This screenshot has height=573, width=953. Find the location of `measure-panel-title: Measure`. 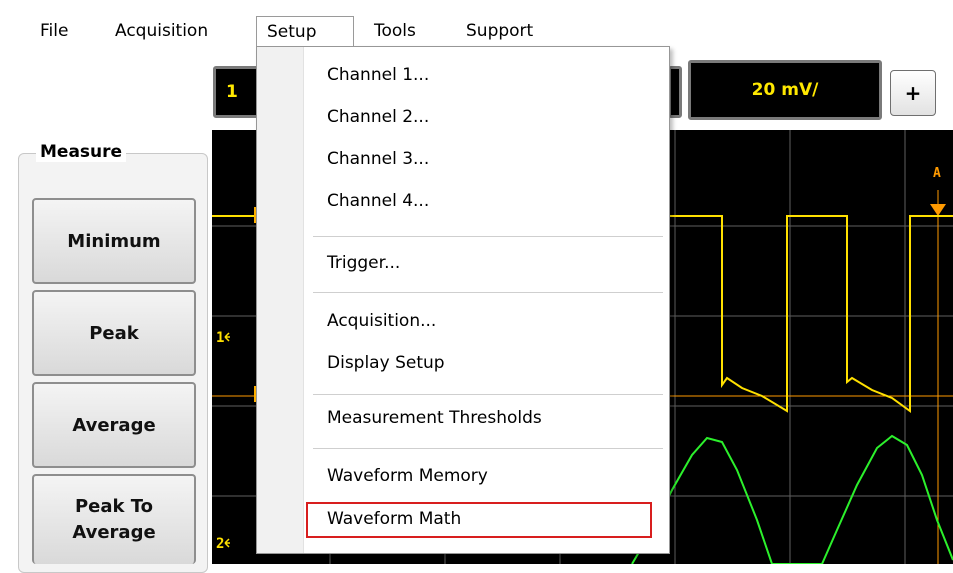

measure-panel-title: Measure is located at coordinates (81, 152).